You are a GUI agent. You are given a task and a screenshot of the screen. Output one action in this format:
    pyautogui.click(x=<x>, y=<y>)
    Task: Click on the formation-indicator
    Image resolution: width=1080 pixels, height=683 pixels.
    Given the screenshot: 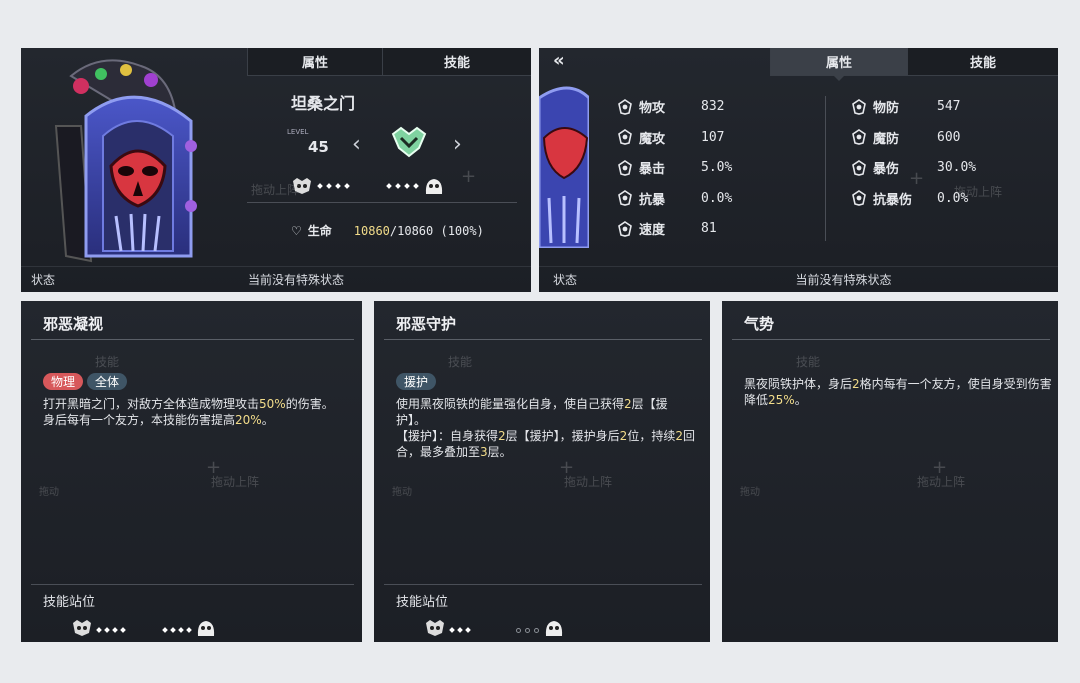 What is the action you would take?
    pyautogui.click(x=368, y=186)
    